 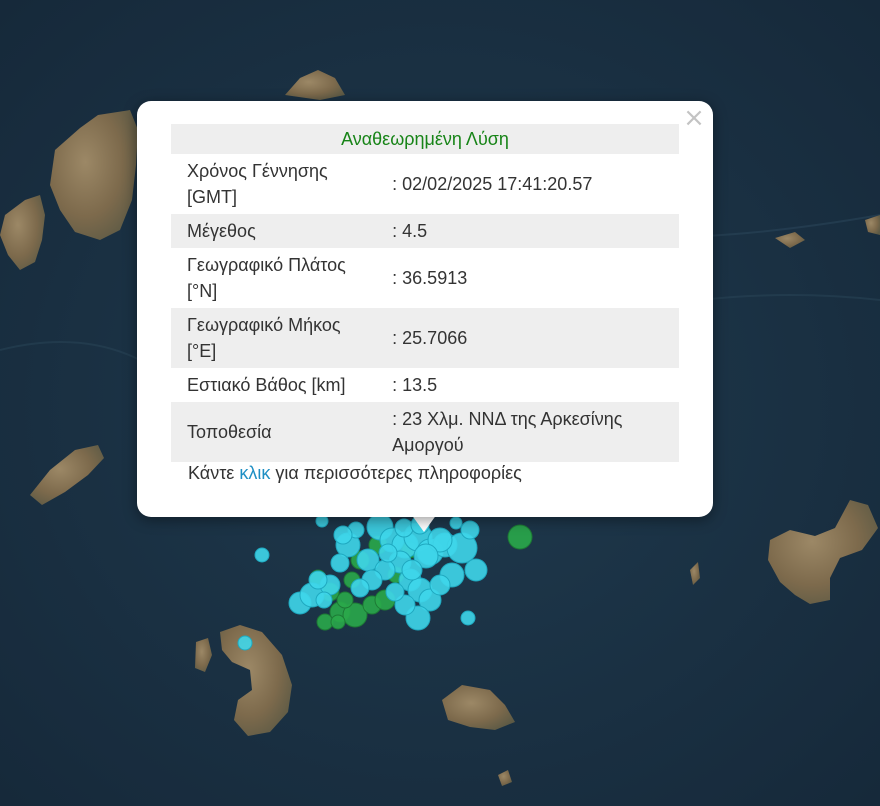 I want to click on more-info-link: κλικ, so click(x=254, y=473).